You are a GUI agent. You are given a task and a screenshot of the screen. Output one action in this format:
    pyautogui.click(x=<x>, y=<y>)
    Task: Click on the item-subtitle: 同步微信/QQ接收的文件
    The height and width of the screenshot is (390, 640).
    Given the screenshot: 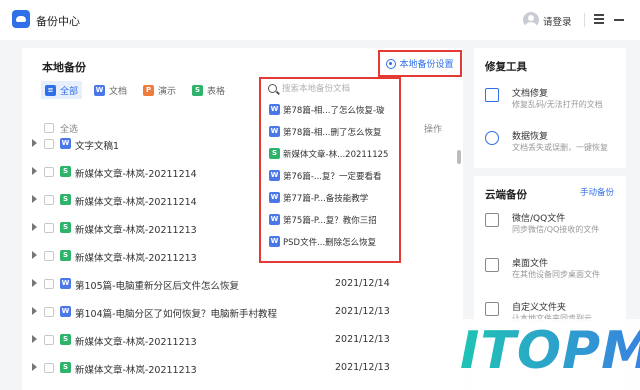 What is the action you would take?
    pyautogui.click(x=556, y=229)
    